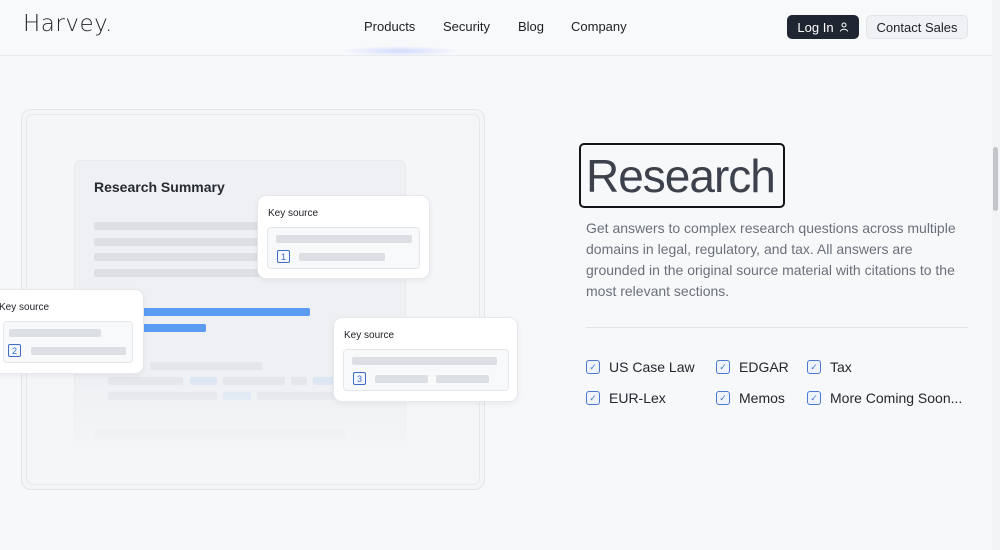 This screenshot has width=1000, height=550. What do you see at coordinates (400, 51) in the screenshot?
I see `nav-hover-glow` at bounding box center [400, 51].